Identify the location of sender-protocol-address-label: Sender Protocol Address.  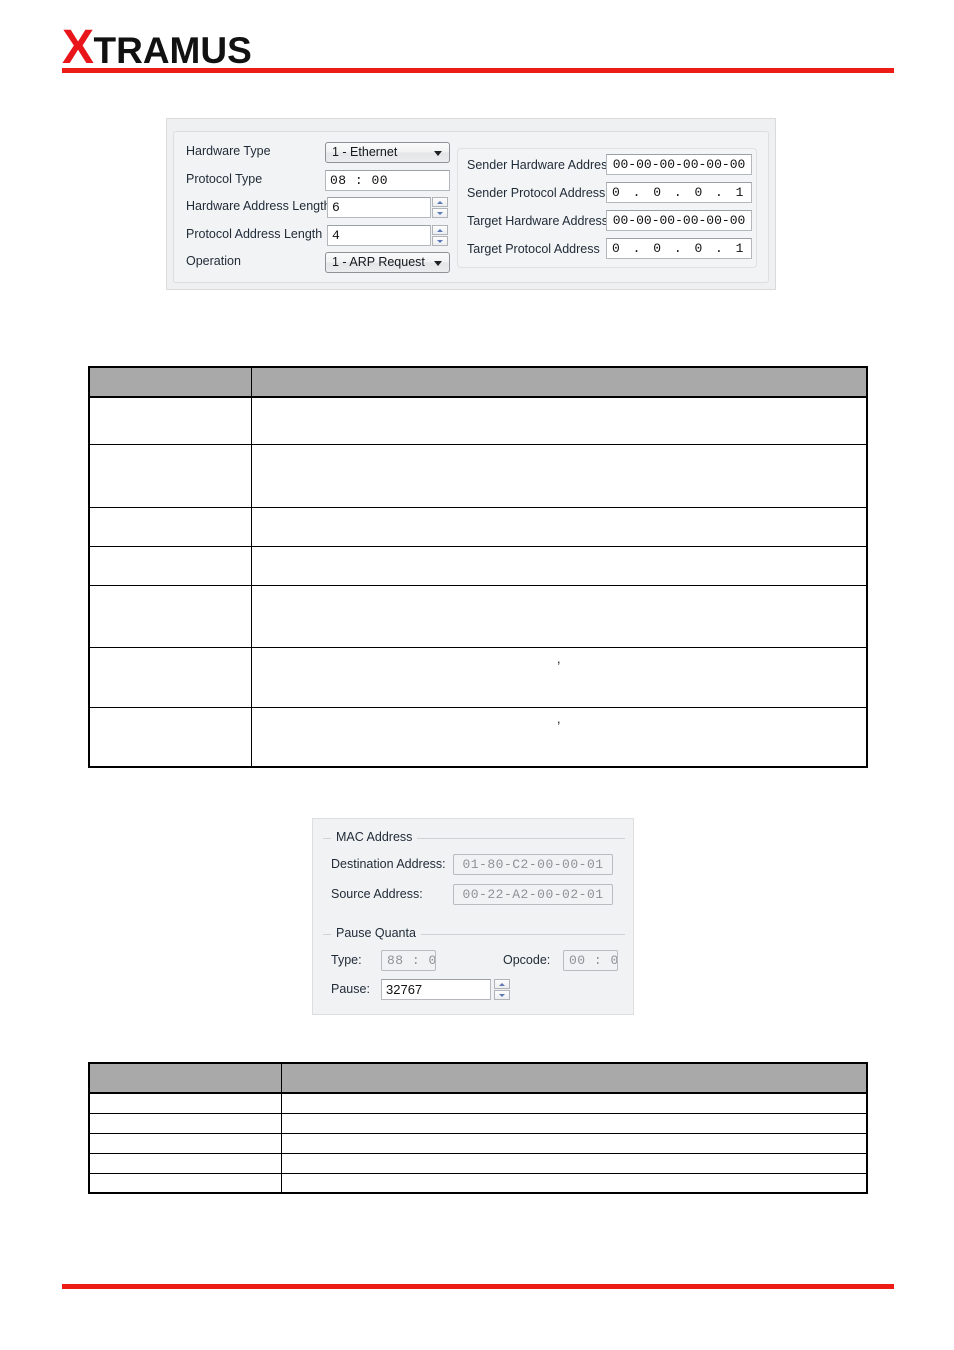
(536, 193).